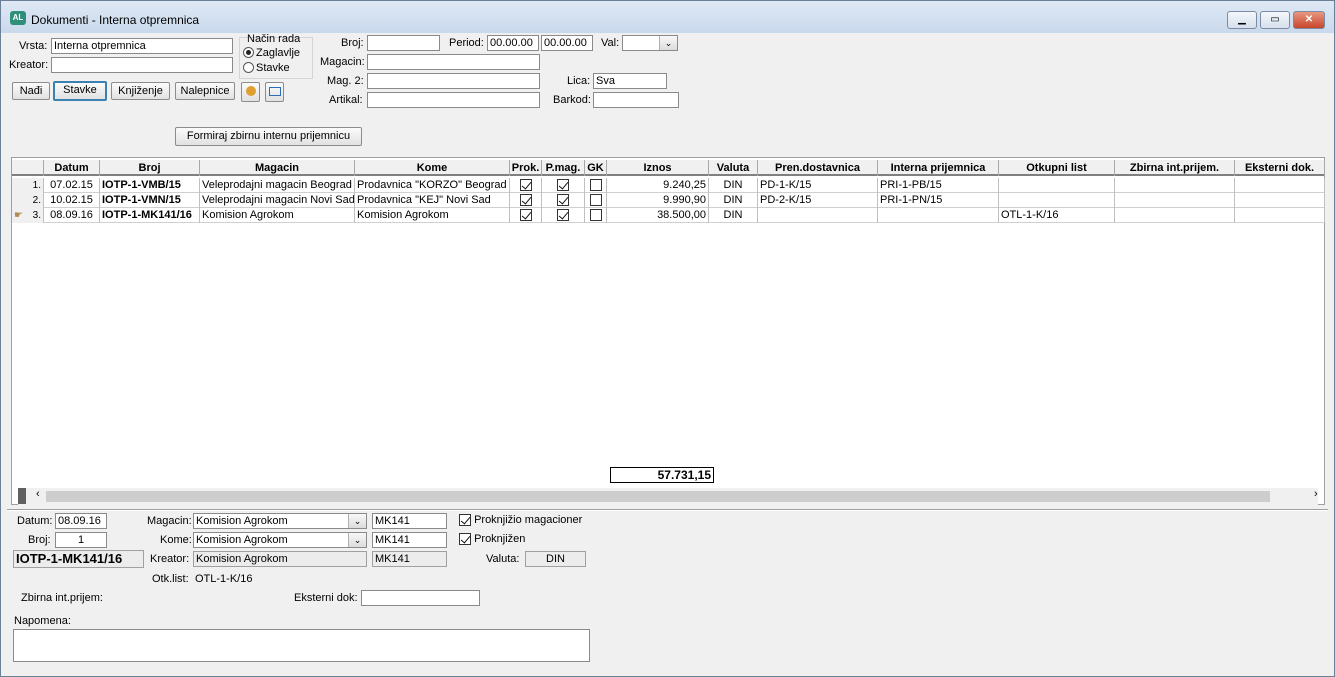  What do you see at coordinates (176, 540) in the screenshot?
I see `detail-kome-label: Kome:` at bounding box center [176, 540].